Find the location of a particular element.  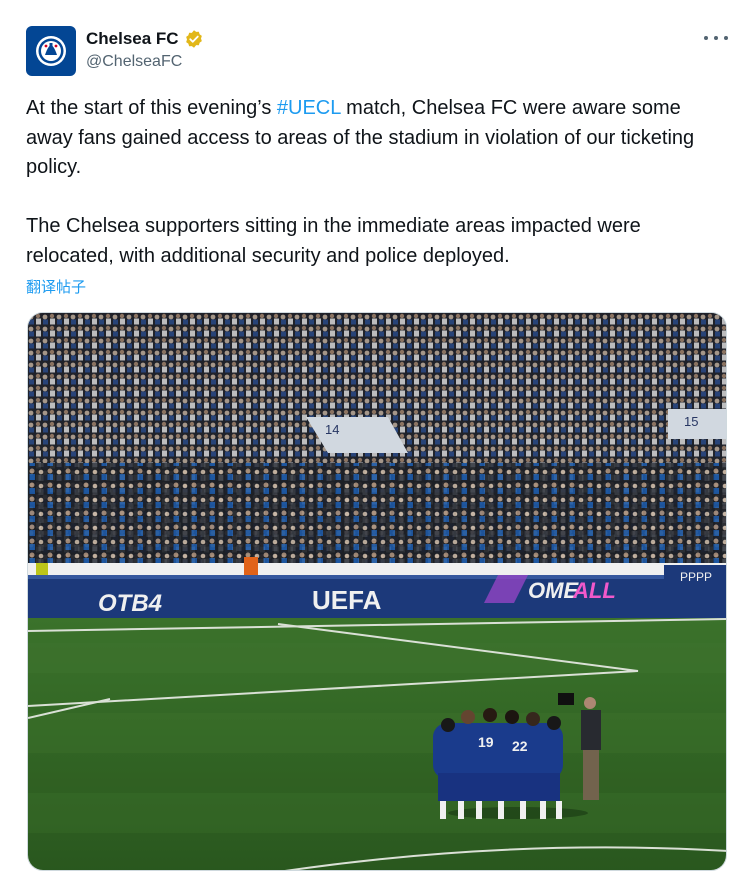

more-options-button is located at coordinates (716, 38).